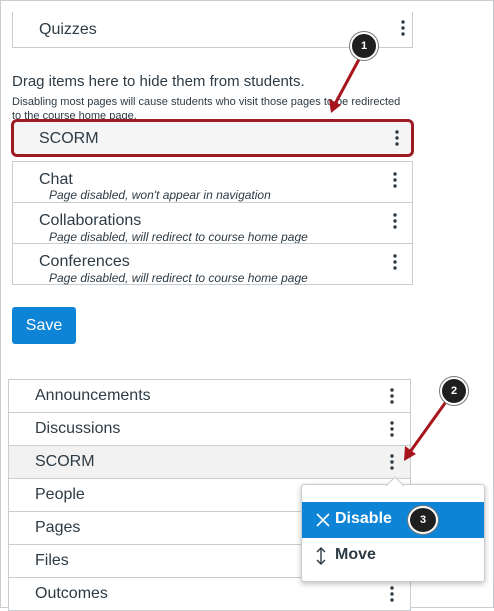 This screenshot has height=611, width=494. Describe the element at coordinates (454, 391) in the screenshot. I see `callout-2: 2` at that location.